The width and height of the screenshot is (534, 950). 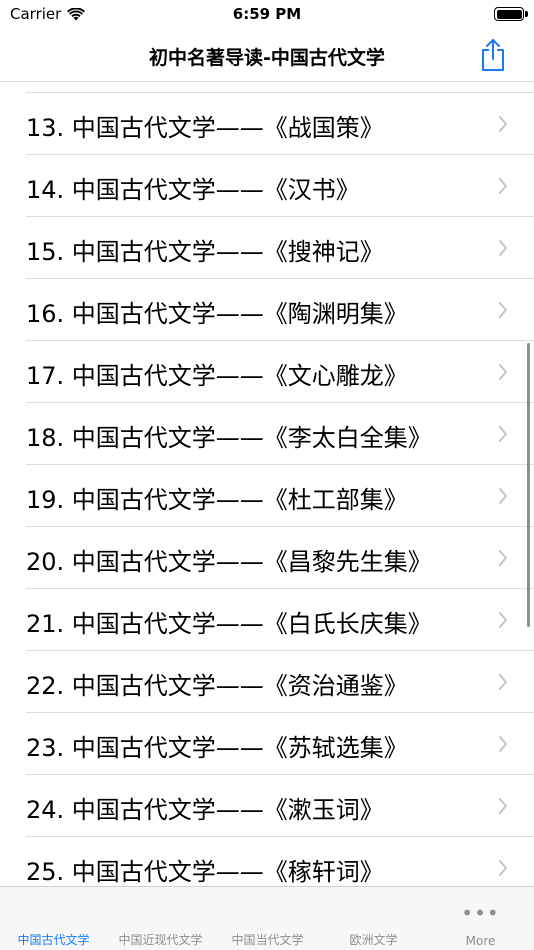 I want to click on list-item: 16. 中国古代文学——《陶渊明集》, so click(x=280, y=310).